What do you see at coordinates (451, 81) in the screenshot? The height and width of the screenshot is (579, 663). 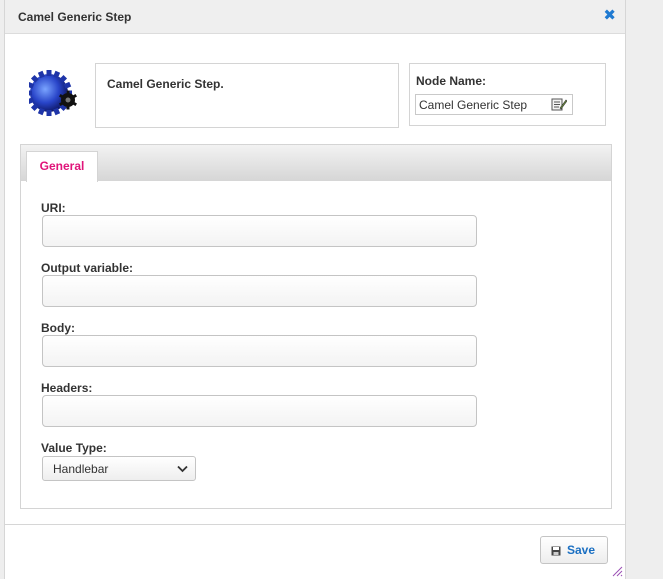 I see `node-name-label: Node Name:` at bounding box center [451, 81].